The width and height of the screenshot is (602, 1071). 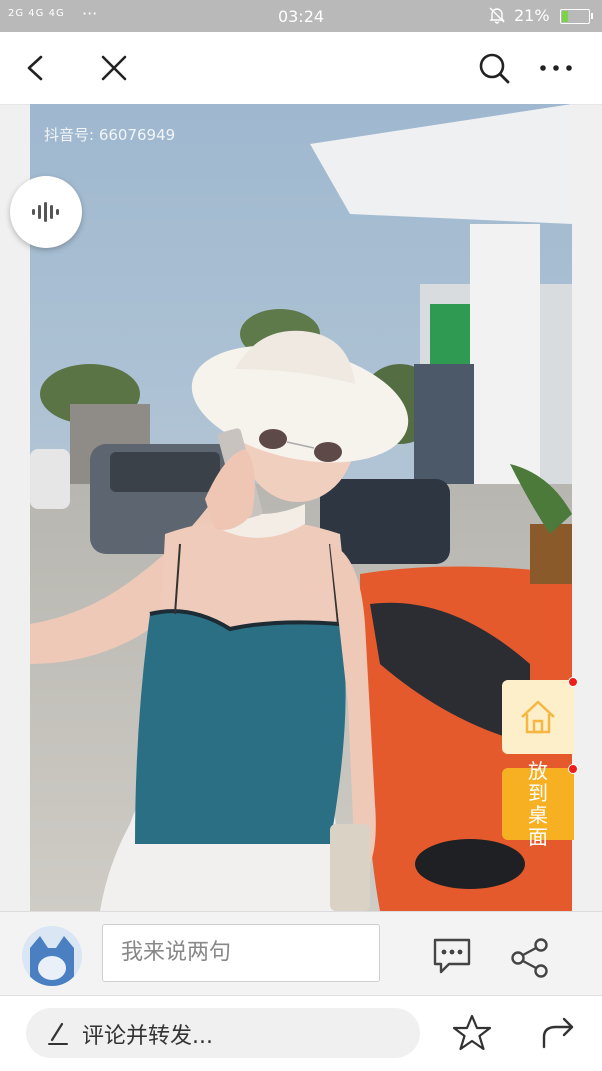 What do you see at coordinates (472, 1033) in the screenshot?
I see `favorite-star-icon` at bounding box center [472, 1033].